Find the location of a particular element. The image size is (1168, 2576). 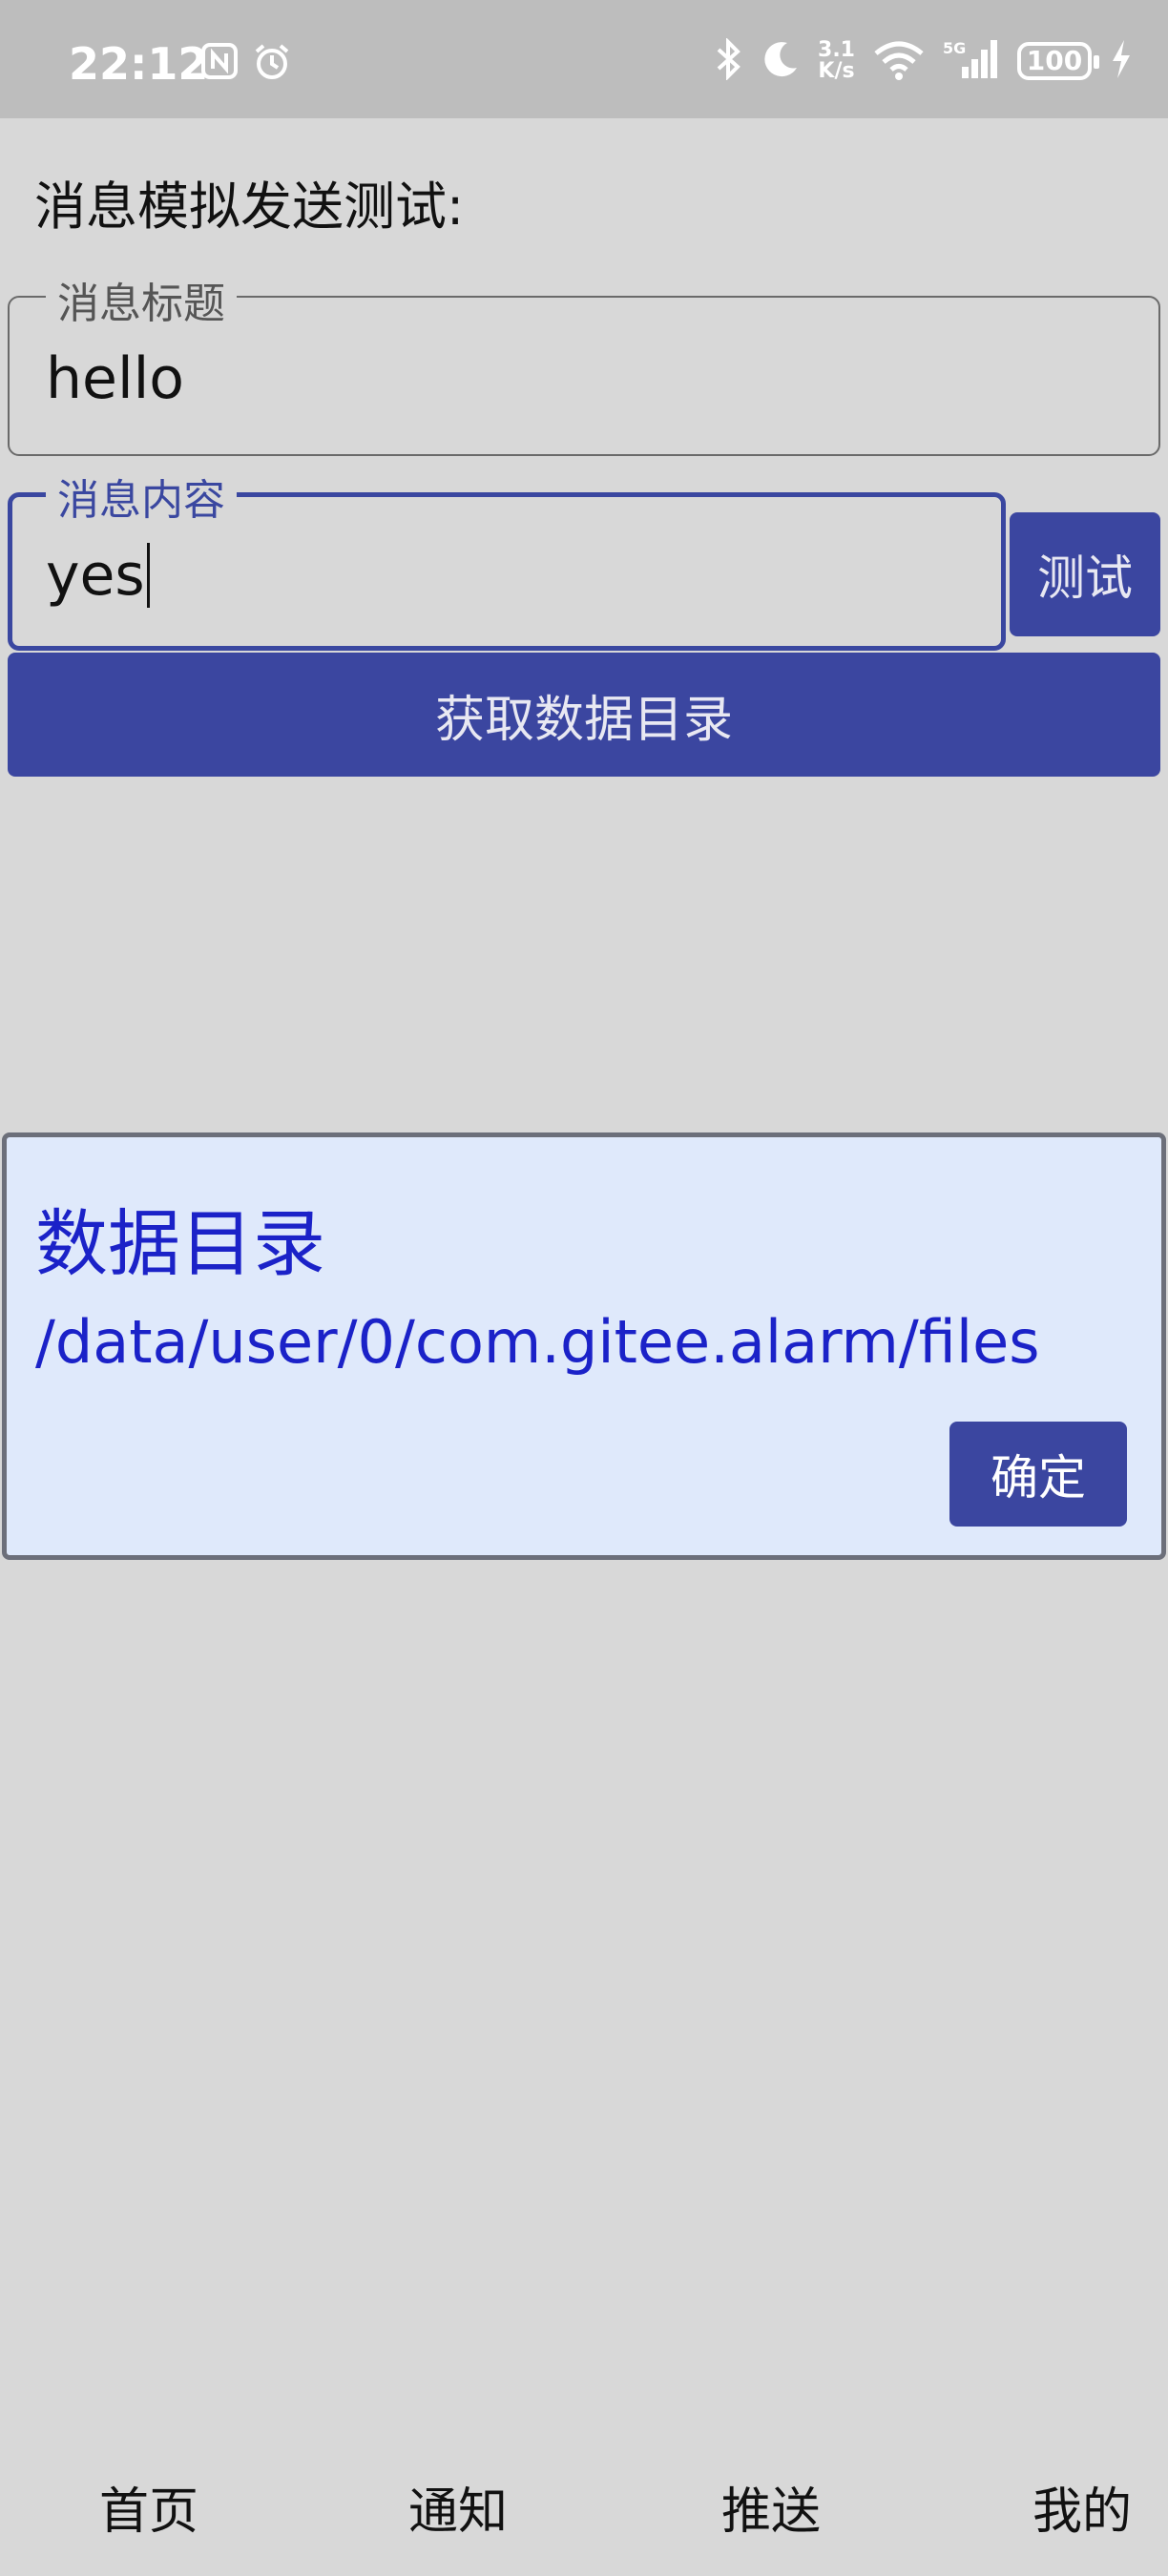

signal-icon: 5G is located at coordinates (971, 61).